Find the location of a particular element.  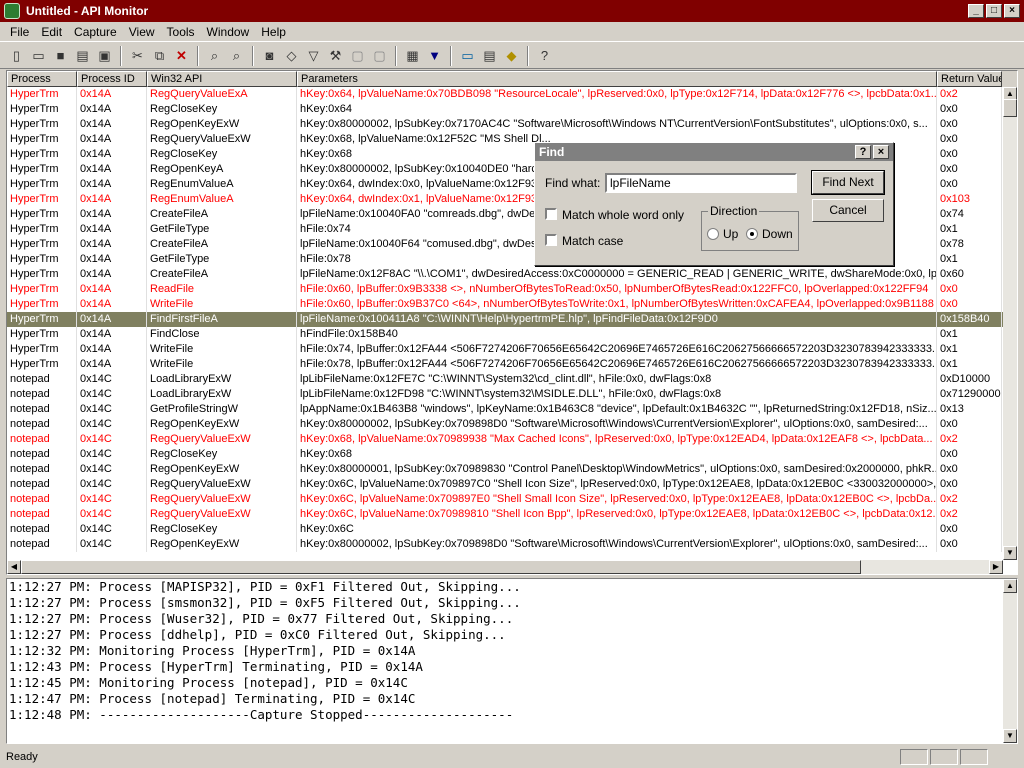

title-bar: Untitled - API Monitor _ □ × is located at coordinates (512, 11).